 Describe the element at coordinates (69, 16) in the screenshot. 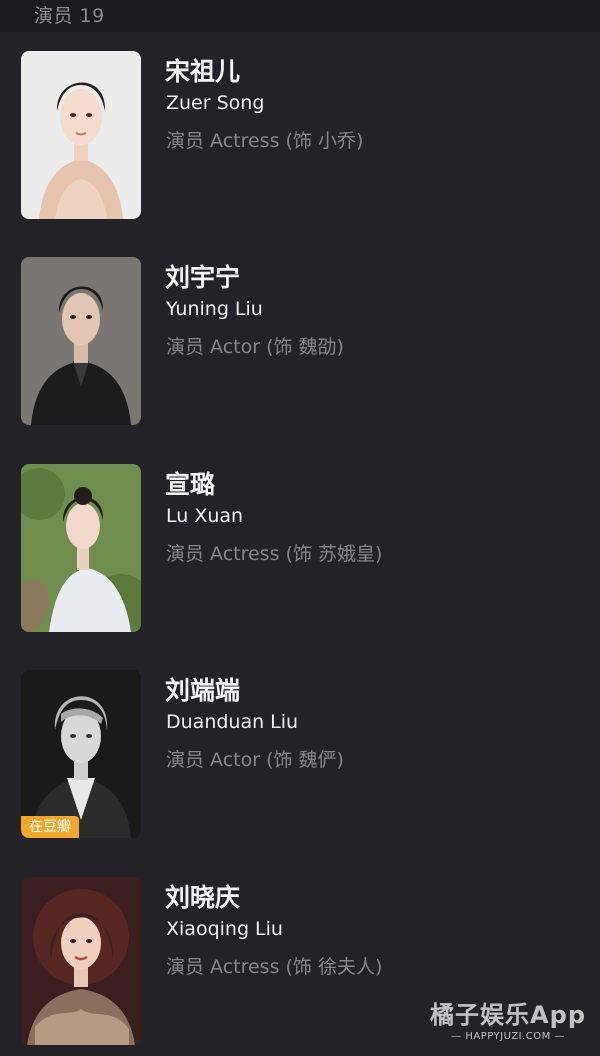

I see `section-title: 演员 19` at that location.